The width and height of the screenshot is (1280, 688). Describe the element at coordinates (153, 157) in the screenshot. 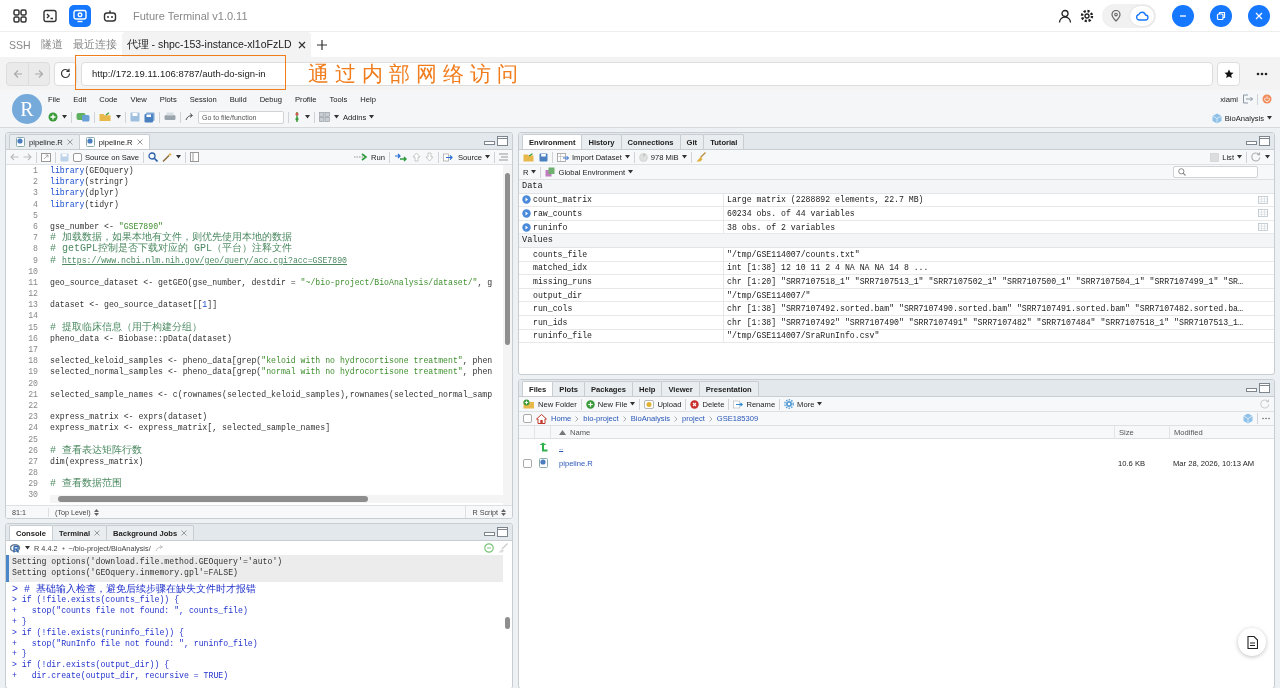

I see `search-icon` at that location.